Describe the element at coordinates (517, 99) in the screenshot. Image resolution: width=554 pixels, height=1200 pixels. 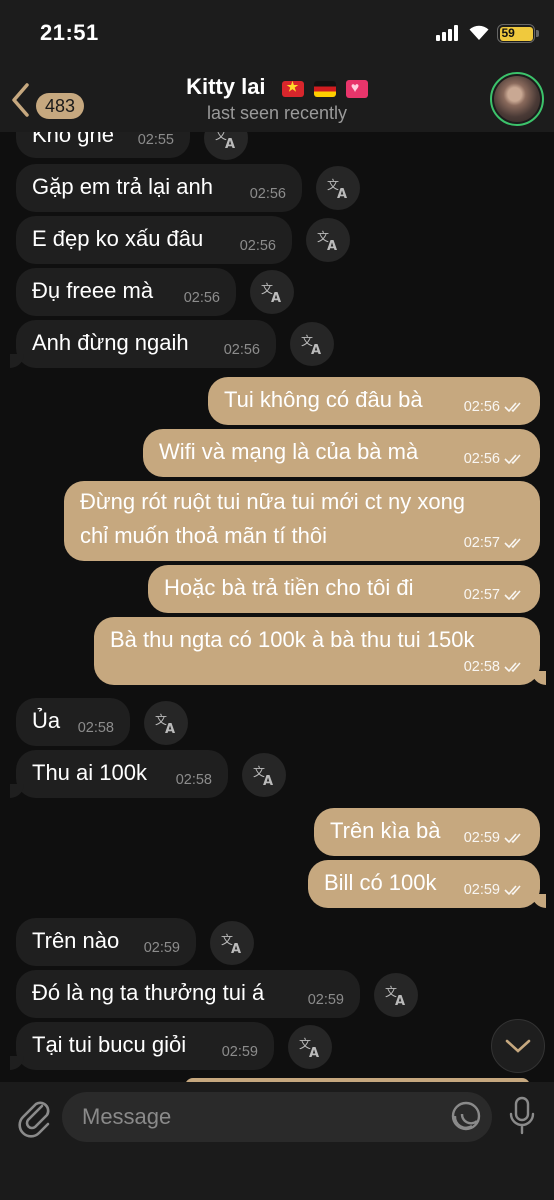
I see `avatar` at that location.